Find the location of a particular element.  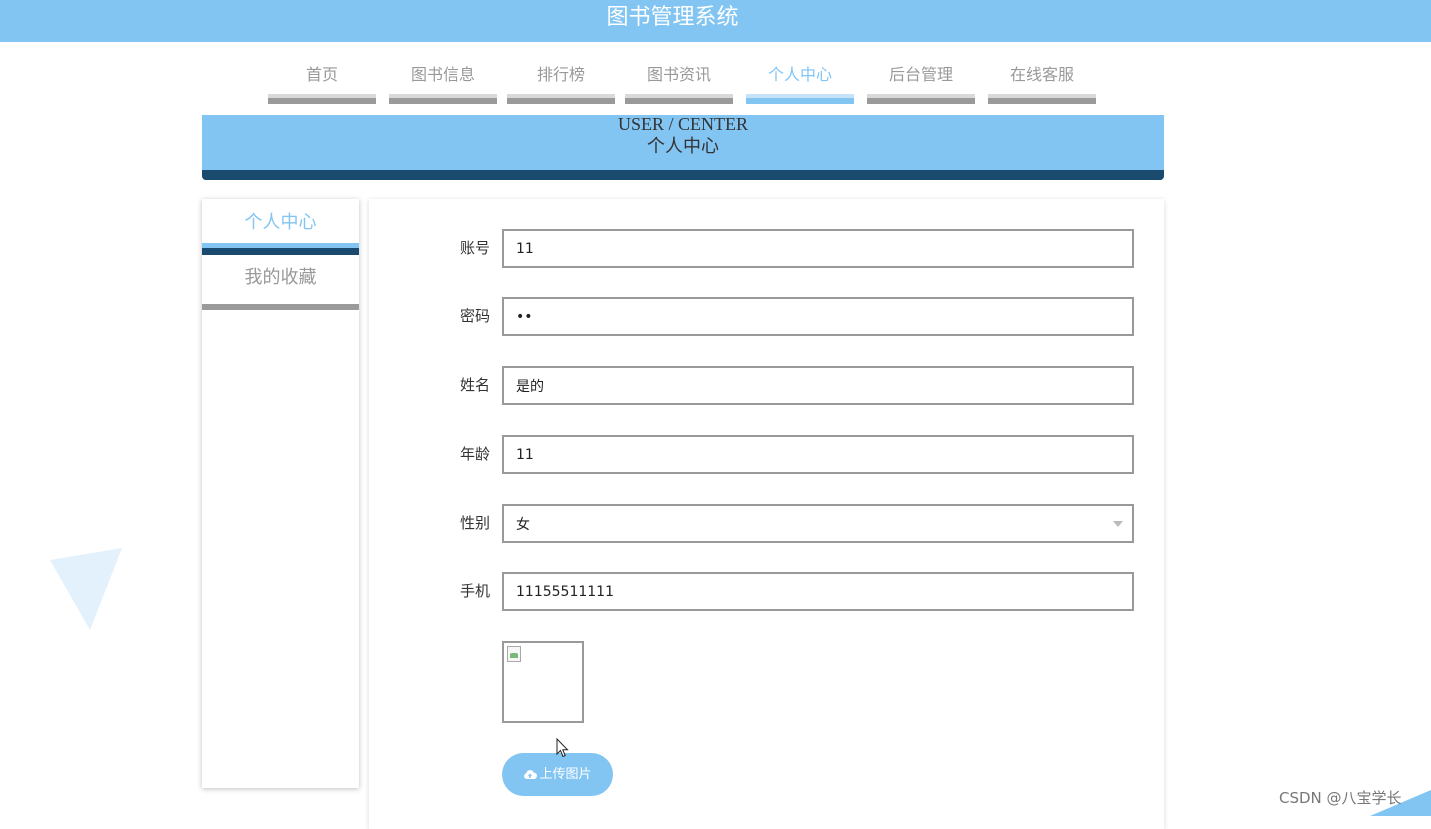

form-row-password: 密码 is located at coordinates (766, 316).